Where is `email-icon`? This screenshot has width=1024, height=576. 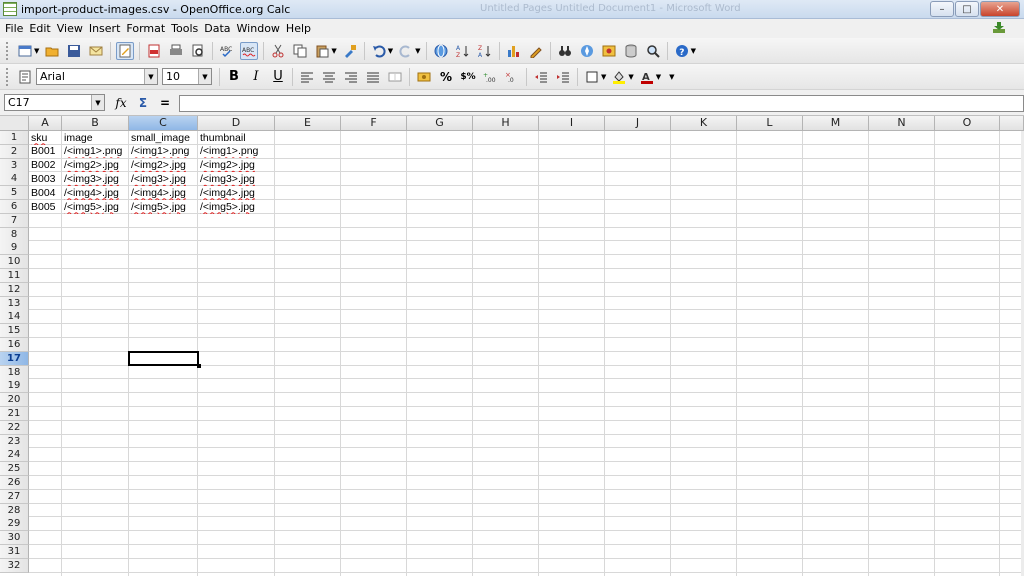 email-icon is located at coordinates (96, 51).